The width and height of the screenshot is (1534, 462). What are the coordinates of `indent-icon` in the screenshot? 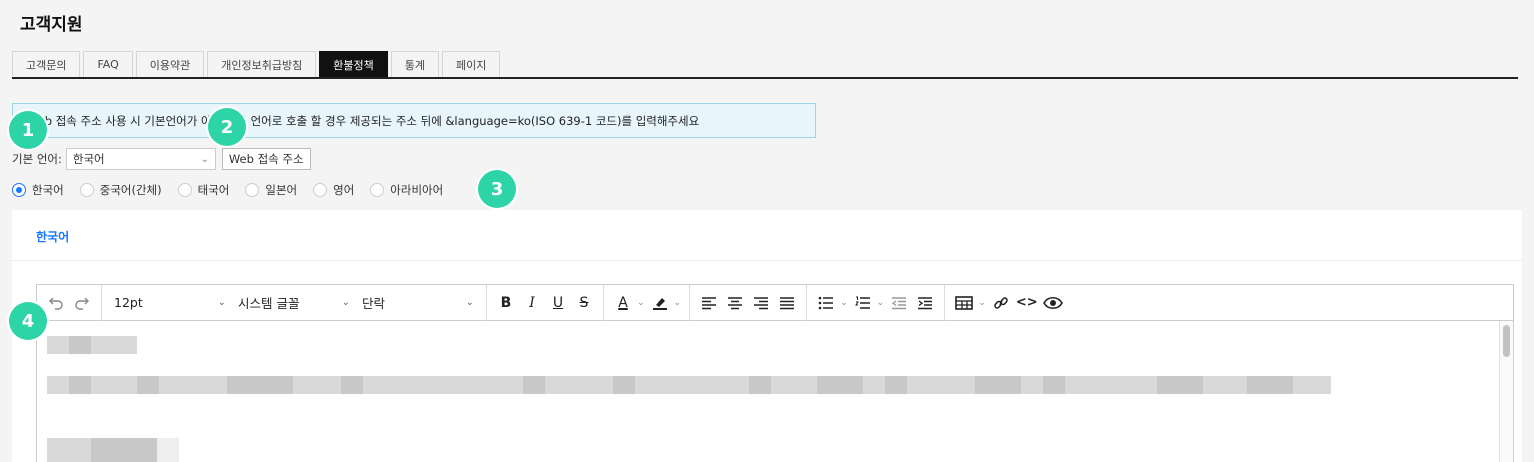 It's located at (925, 303).